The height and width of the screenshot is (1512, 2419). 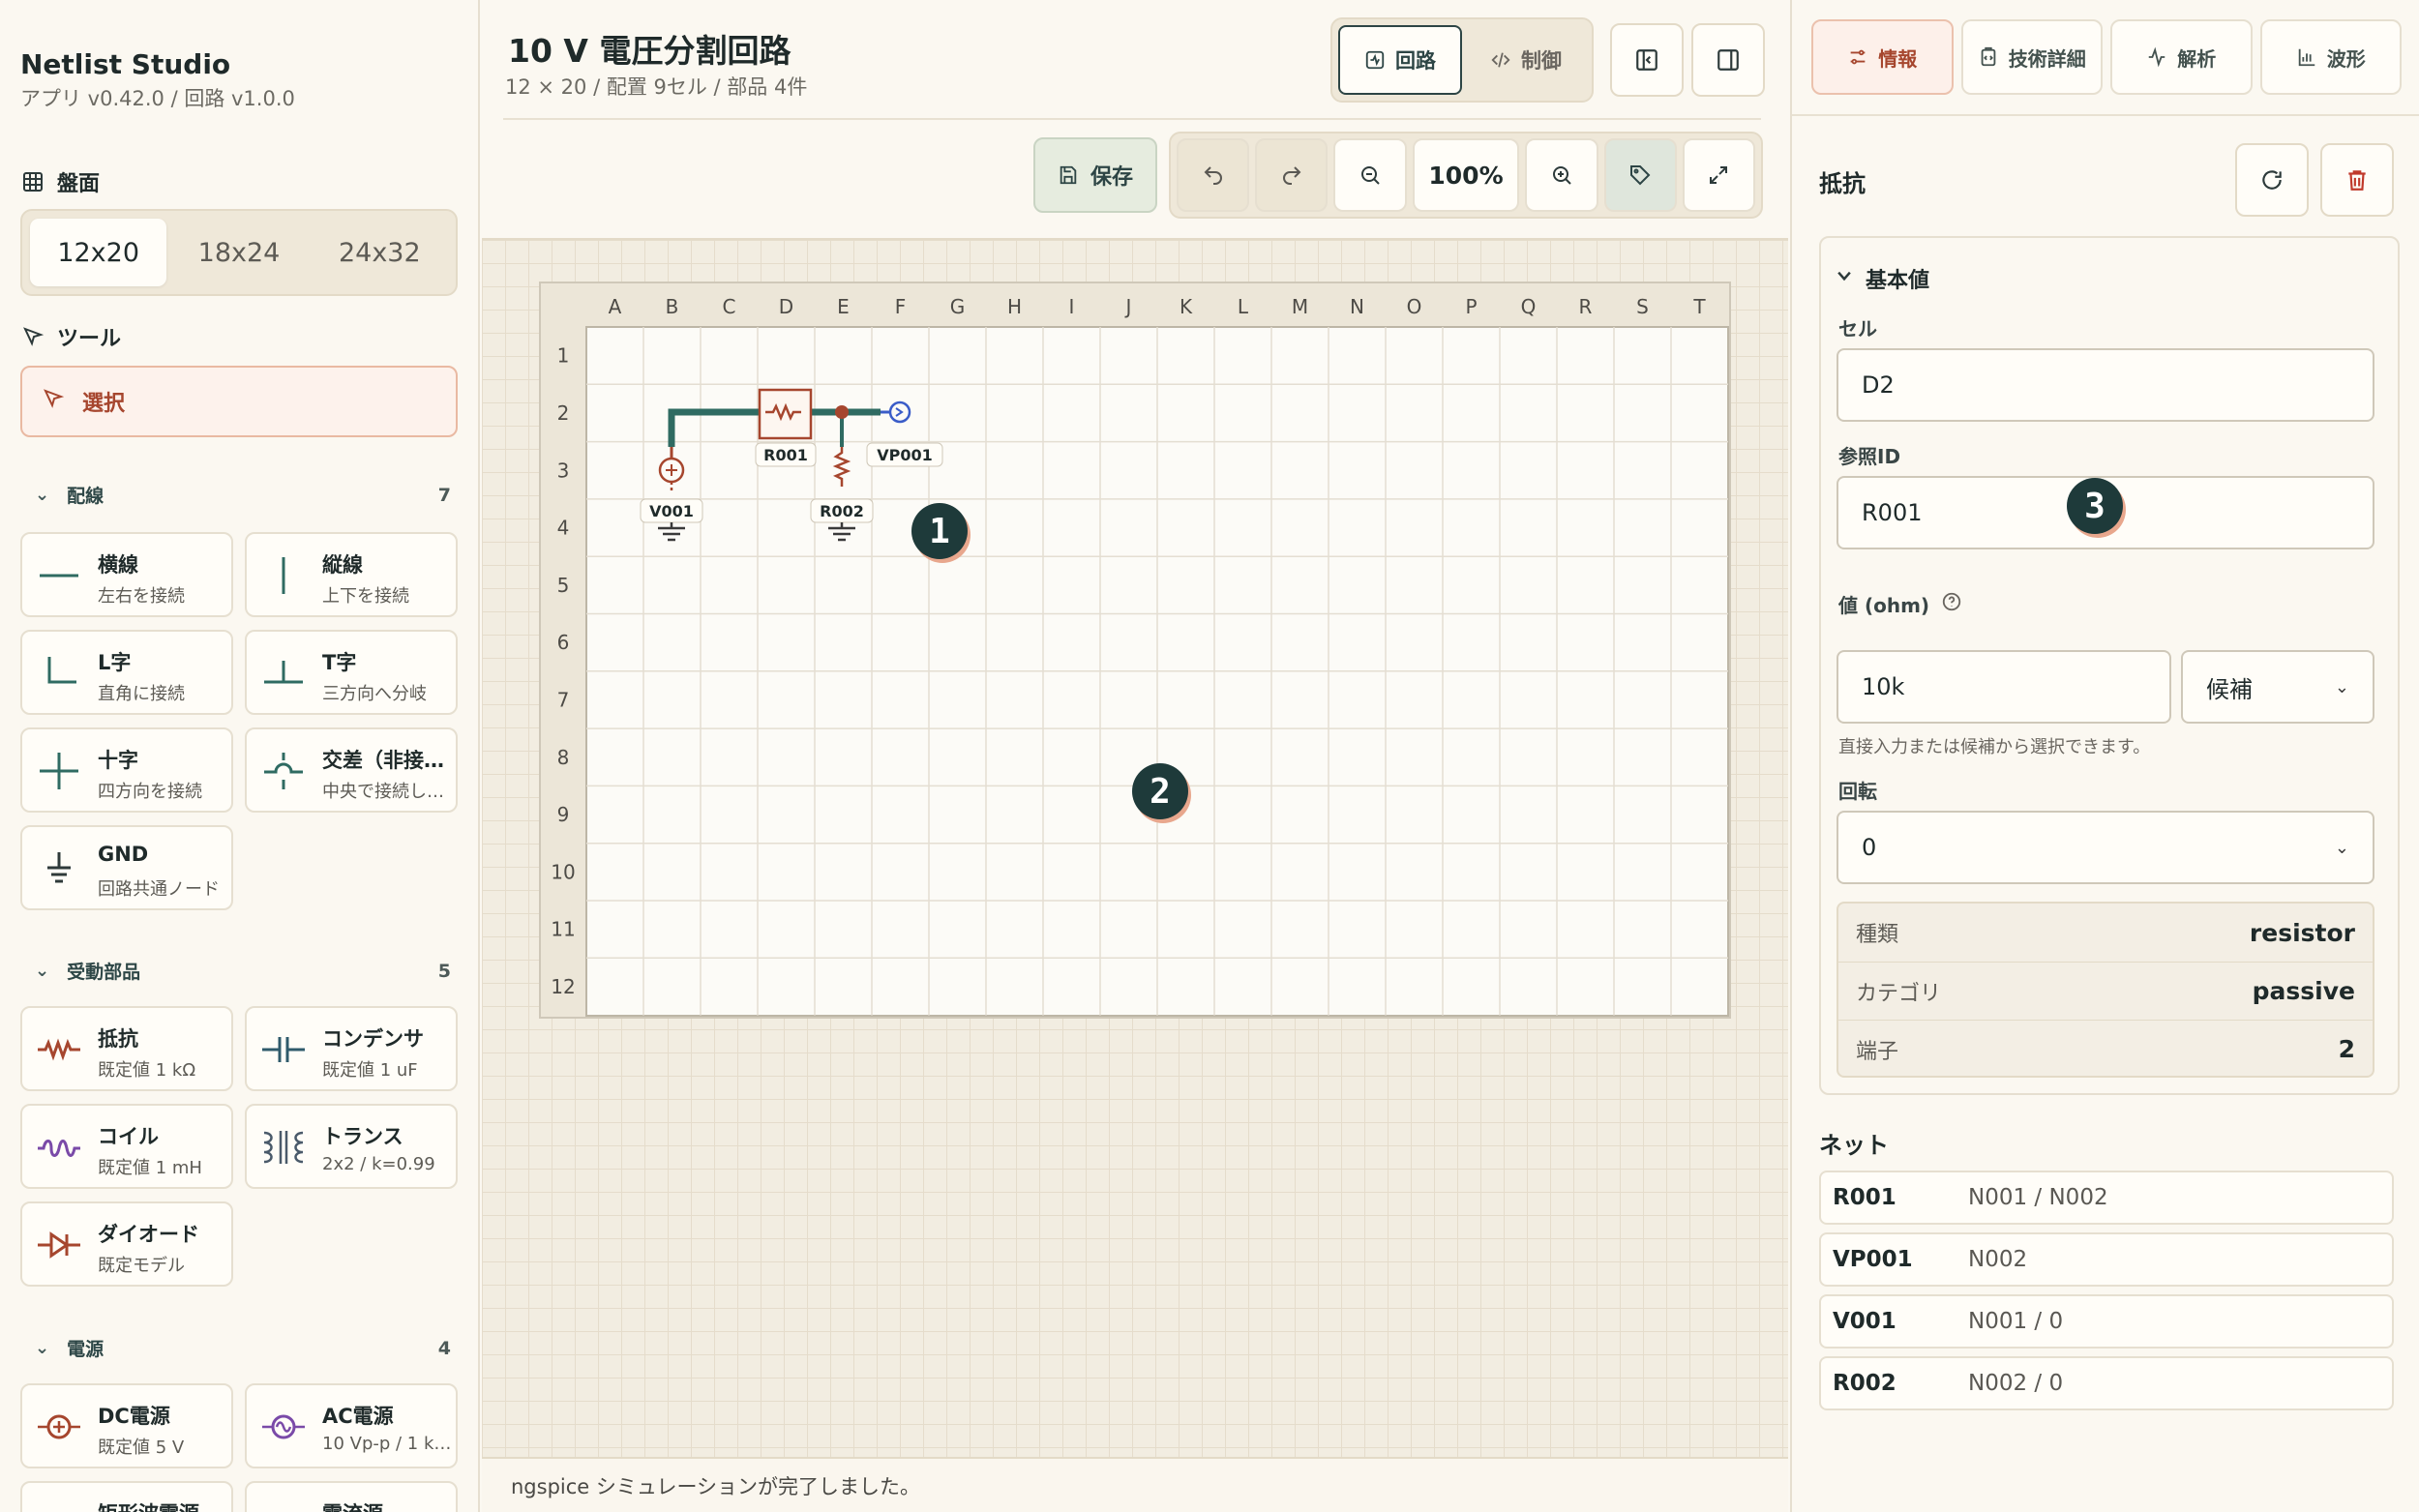 What do you see at coordinates (656, 87) in the screenshot?
I see `circuit-subtitle: 12 × 20 / 配置 9セル / 部品 4件` at bounding box center [656, 87].